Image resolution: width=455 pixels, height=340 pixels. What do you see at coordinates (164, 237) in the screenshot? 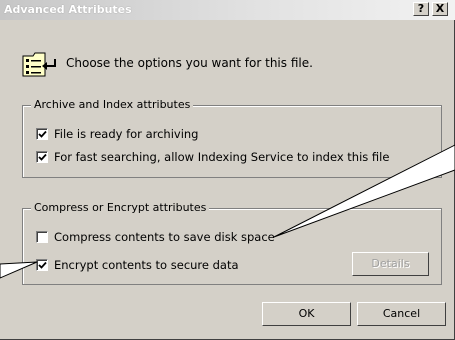
I see `compress-label: Compress contents to save disk space` at bounding box center [164, 237].